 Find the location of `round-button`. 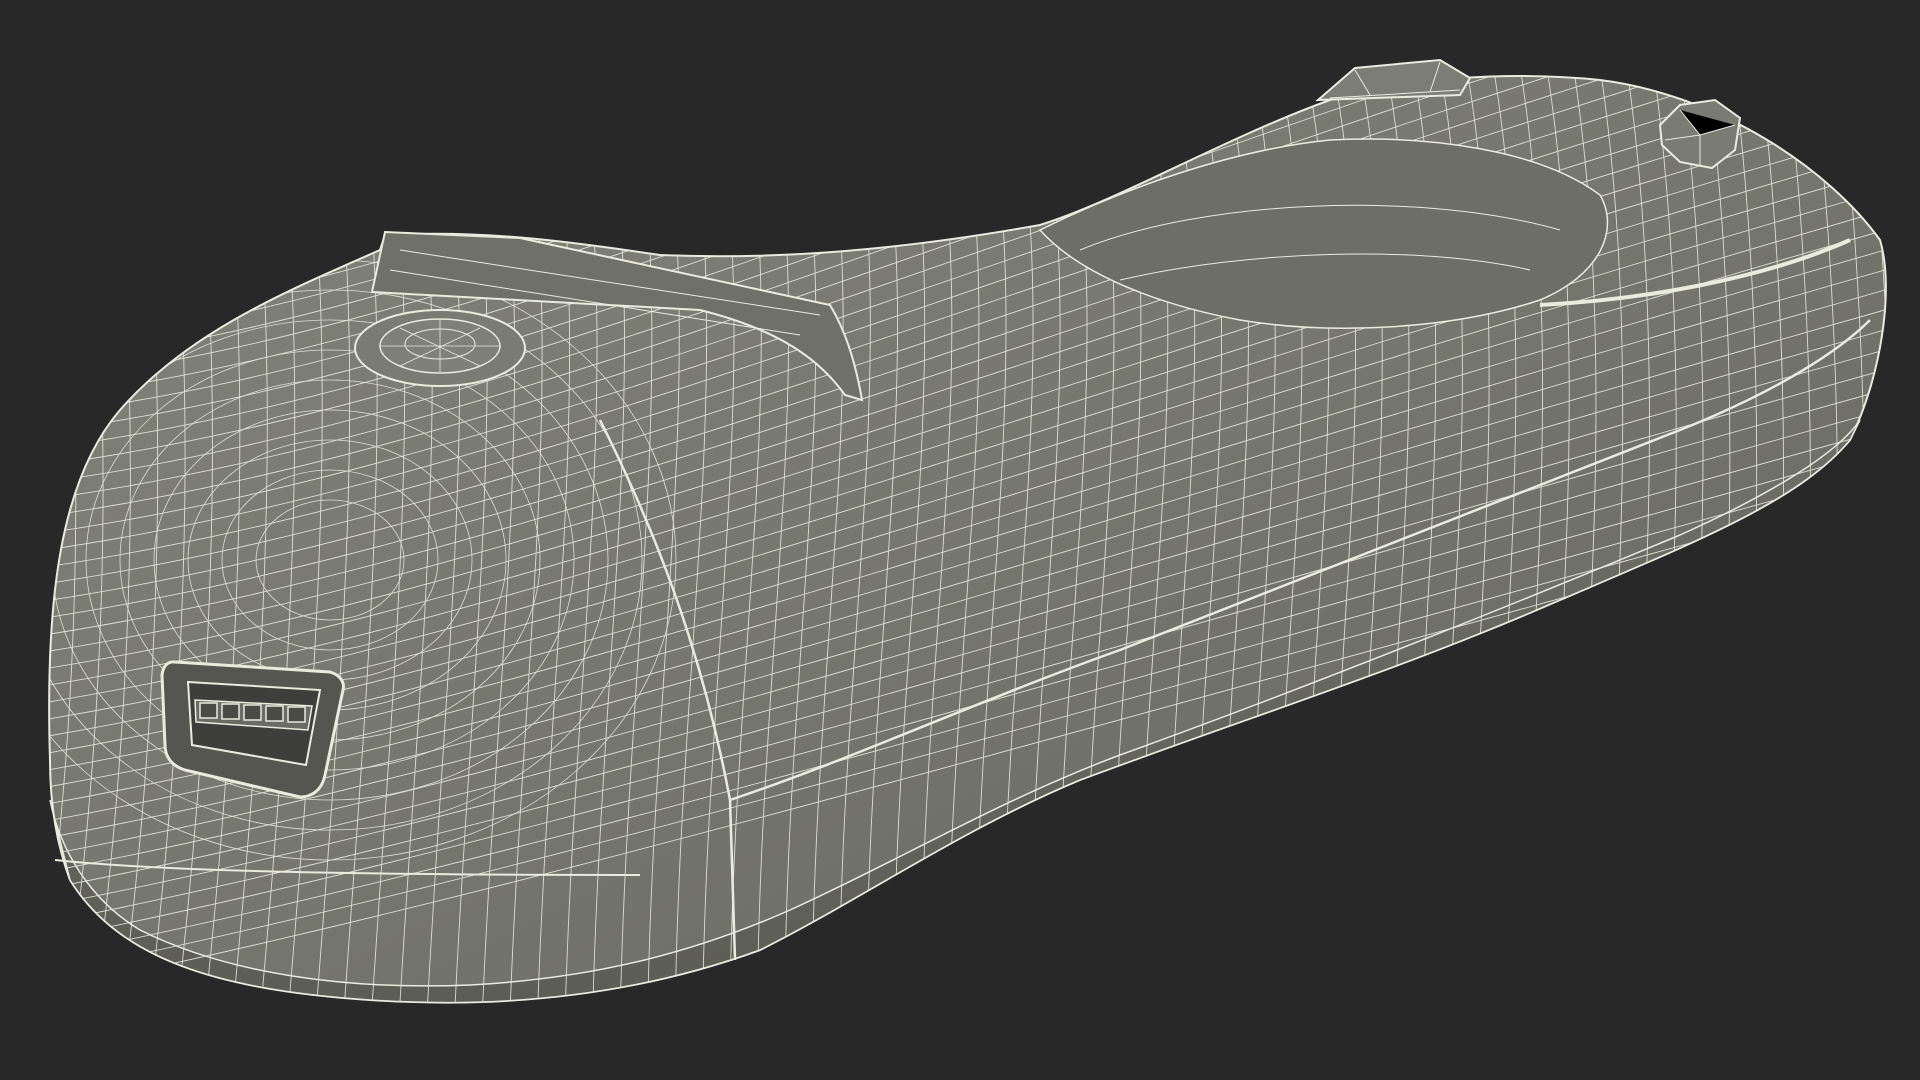

round-button is located at coordinates (440, 348).